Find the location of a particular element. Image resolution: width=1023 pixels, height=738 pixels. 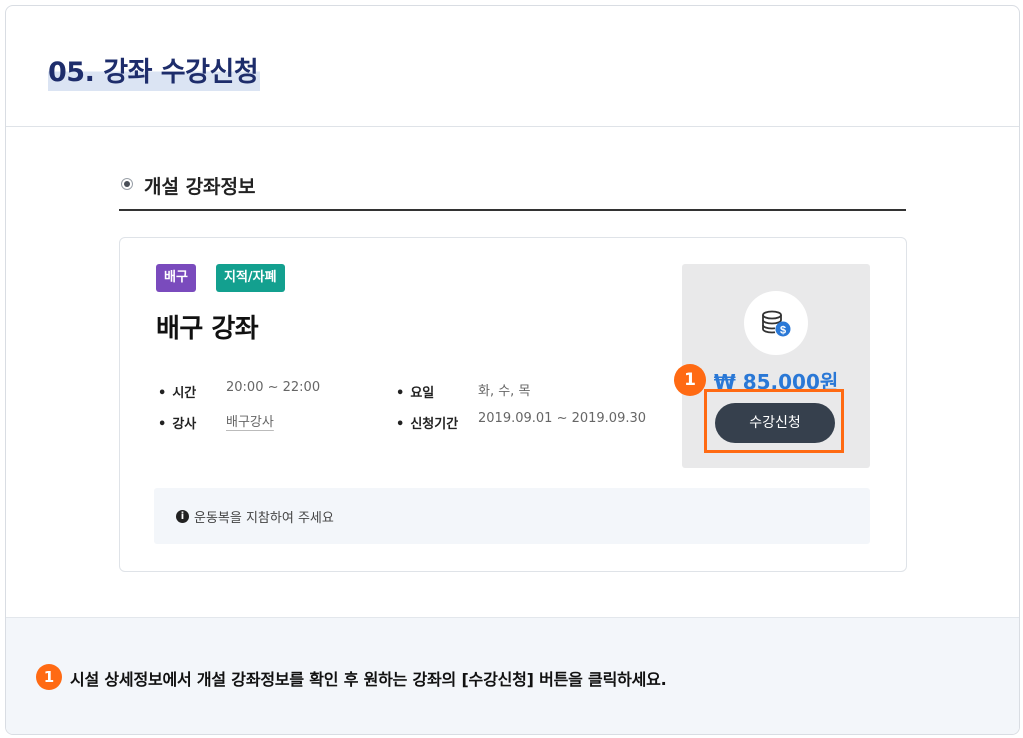

notice-text: 운동복을 지참하여 주세요 is located at coordinates (264, 518).